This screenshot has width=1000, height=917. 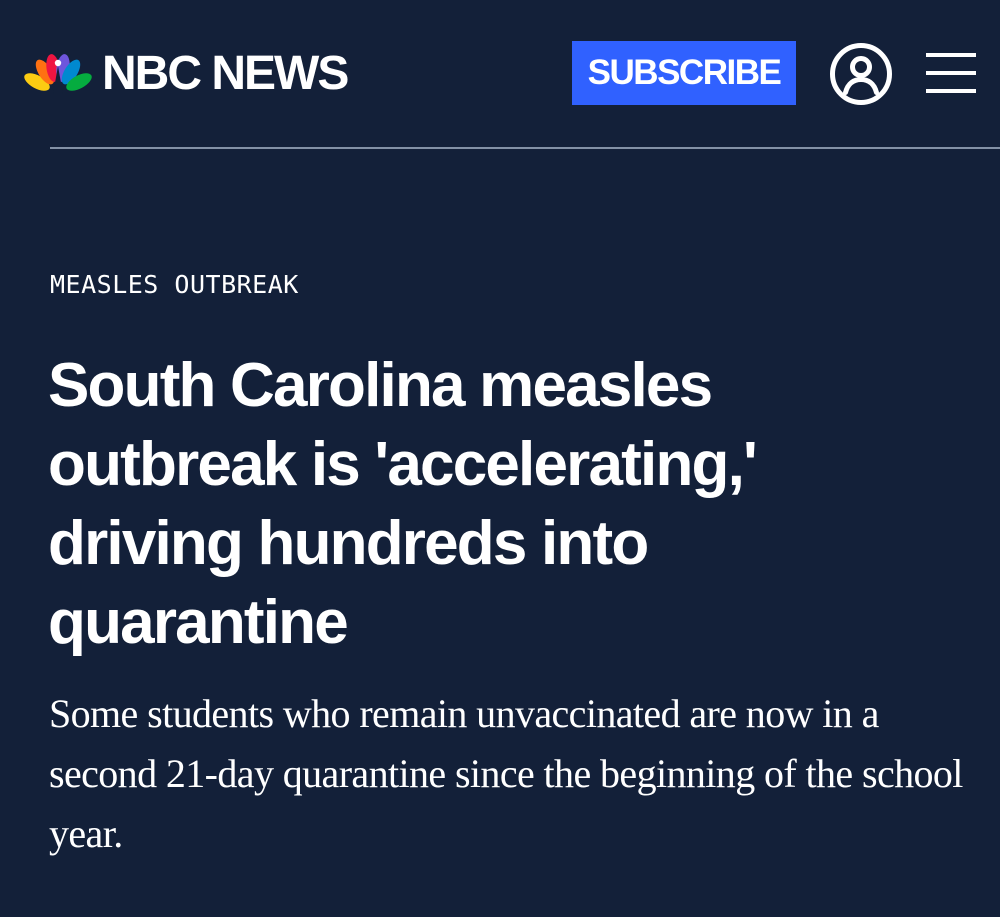 I want to click on subscribe-button: SUBSCRIBE, so click(x=684, y=73).